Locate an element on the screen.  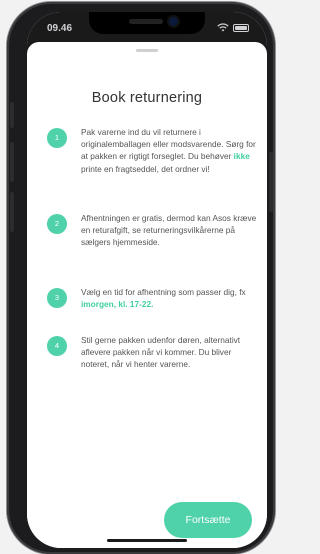
page-title: Book returnering is located at coordinates (147, 98).